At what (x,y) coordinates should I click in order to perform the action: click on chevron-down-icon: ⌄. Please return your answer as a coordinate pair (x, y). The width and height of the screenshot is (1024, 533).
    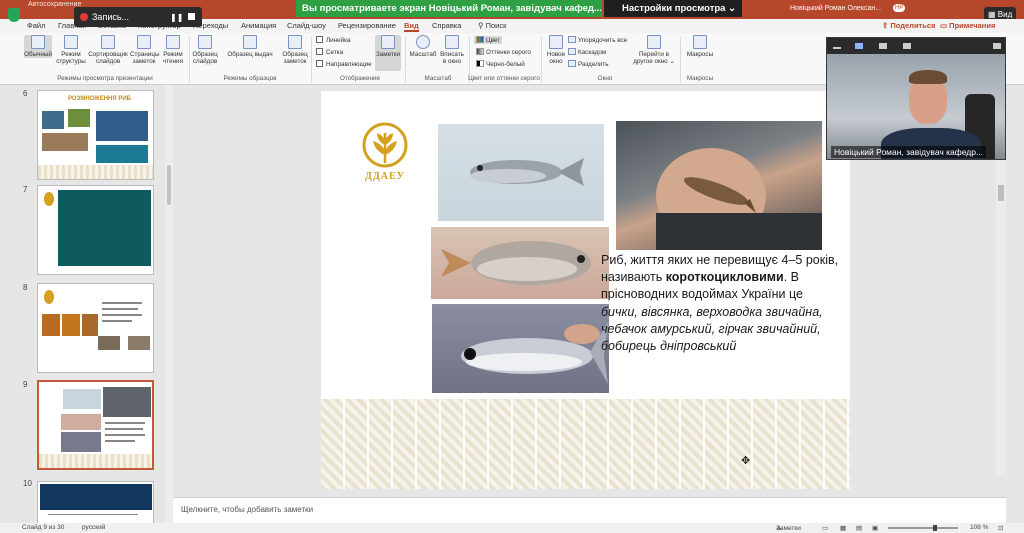
    Looking at the image, I should click on (732, 8).